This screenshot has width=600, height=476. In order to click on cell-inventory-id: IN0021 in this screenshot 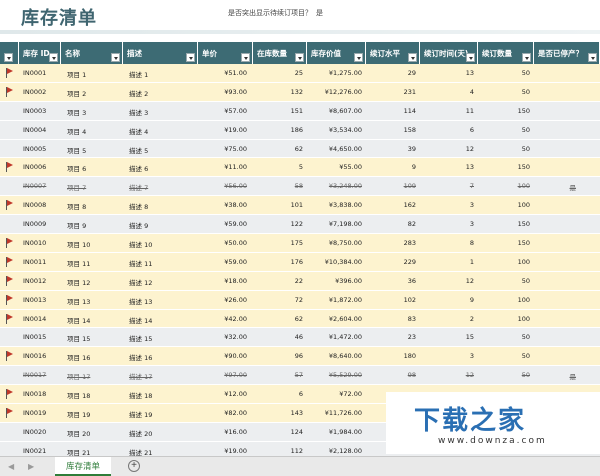, I will do `click(34, 451)`.